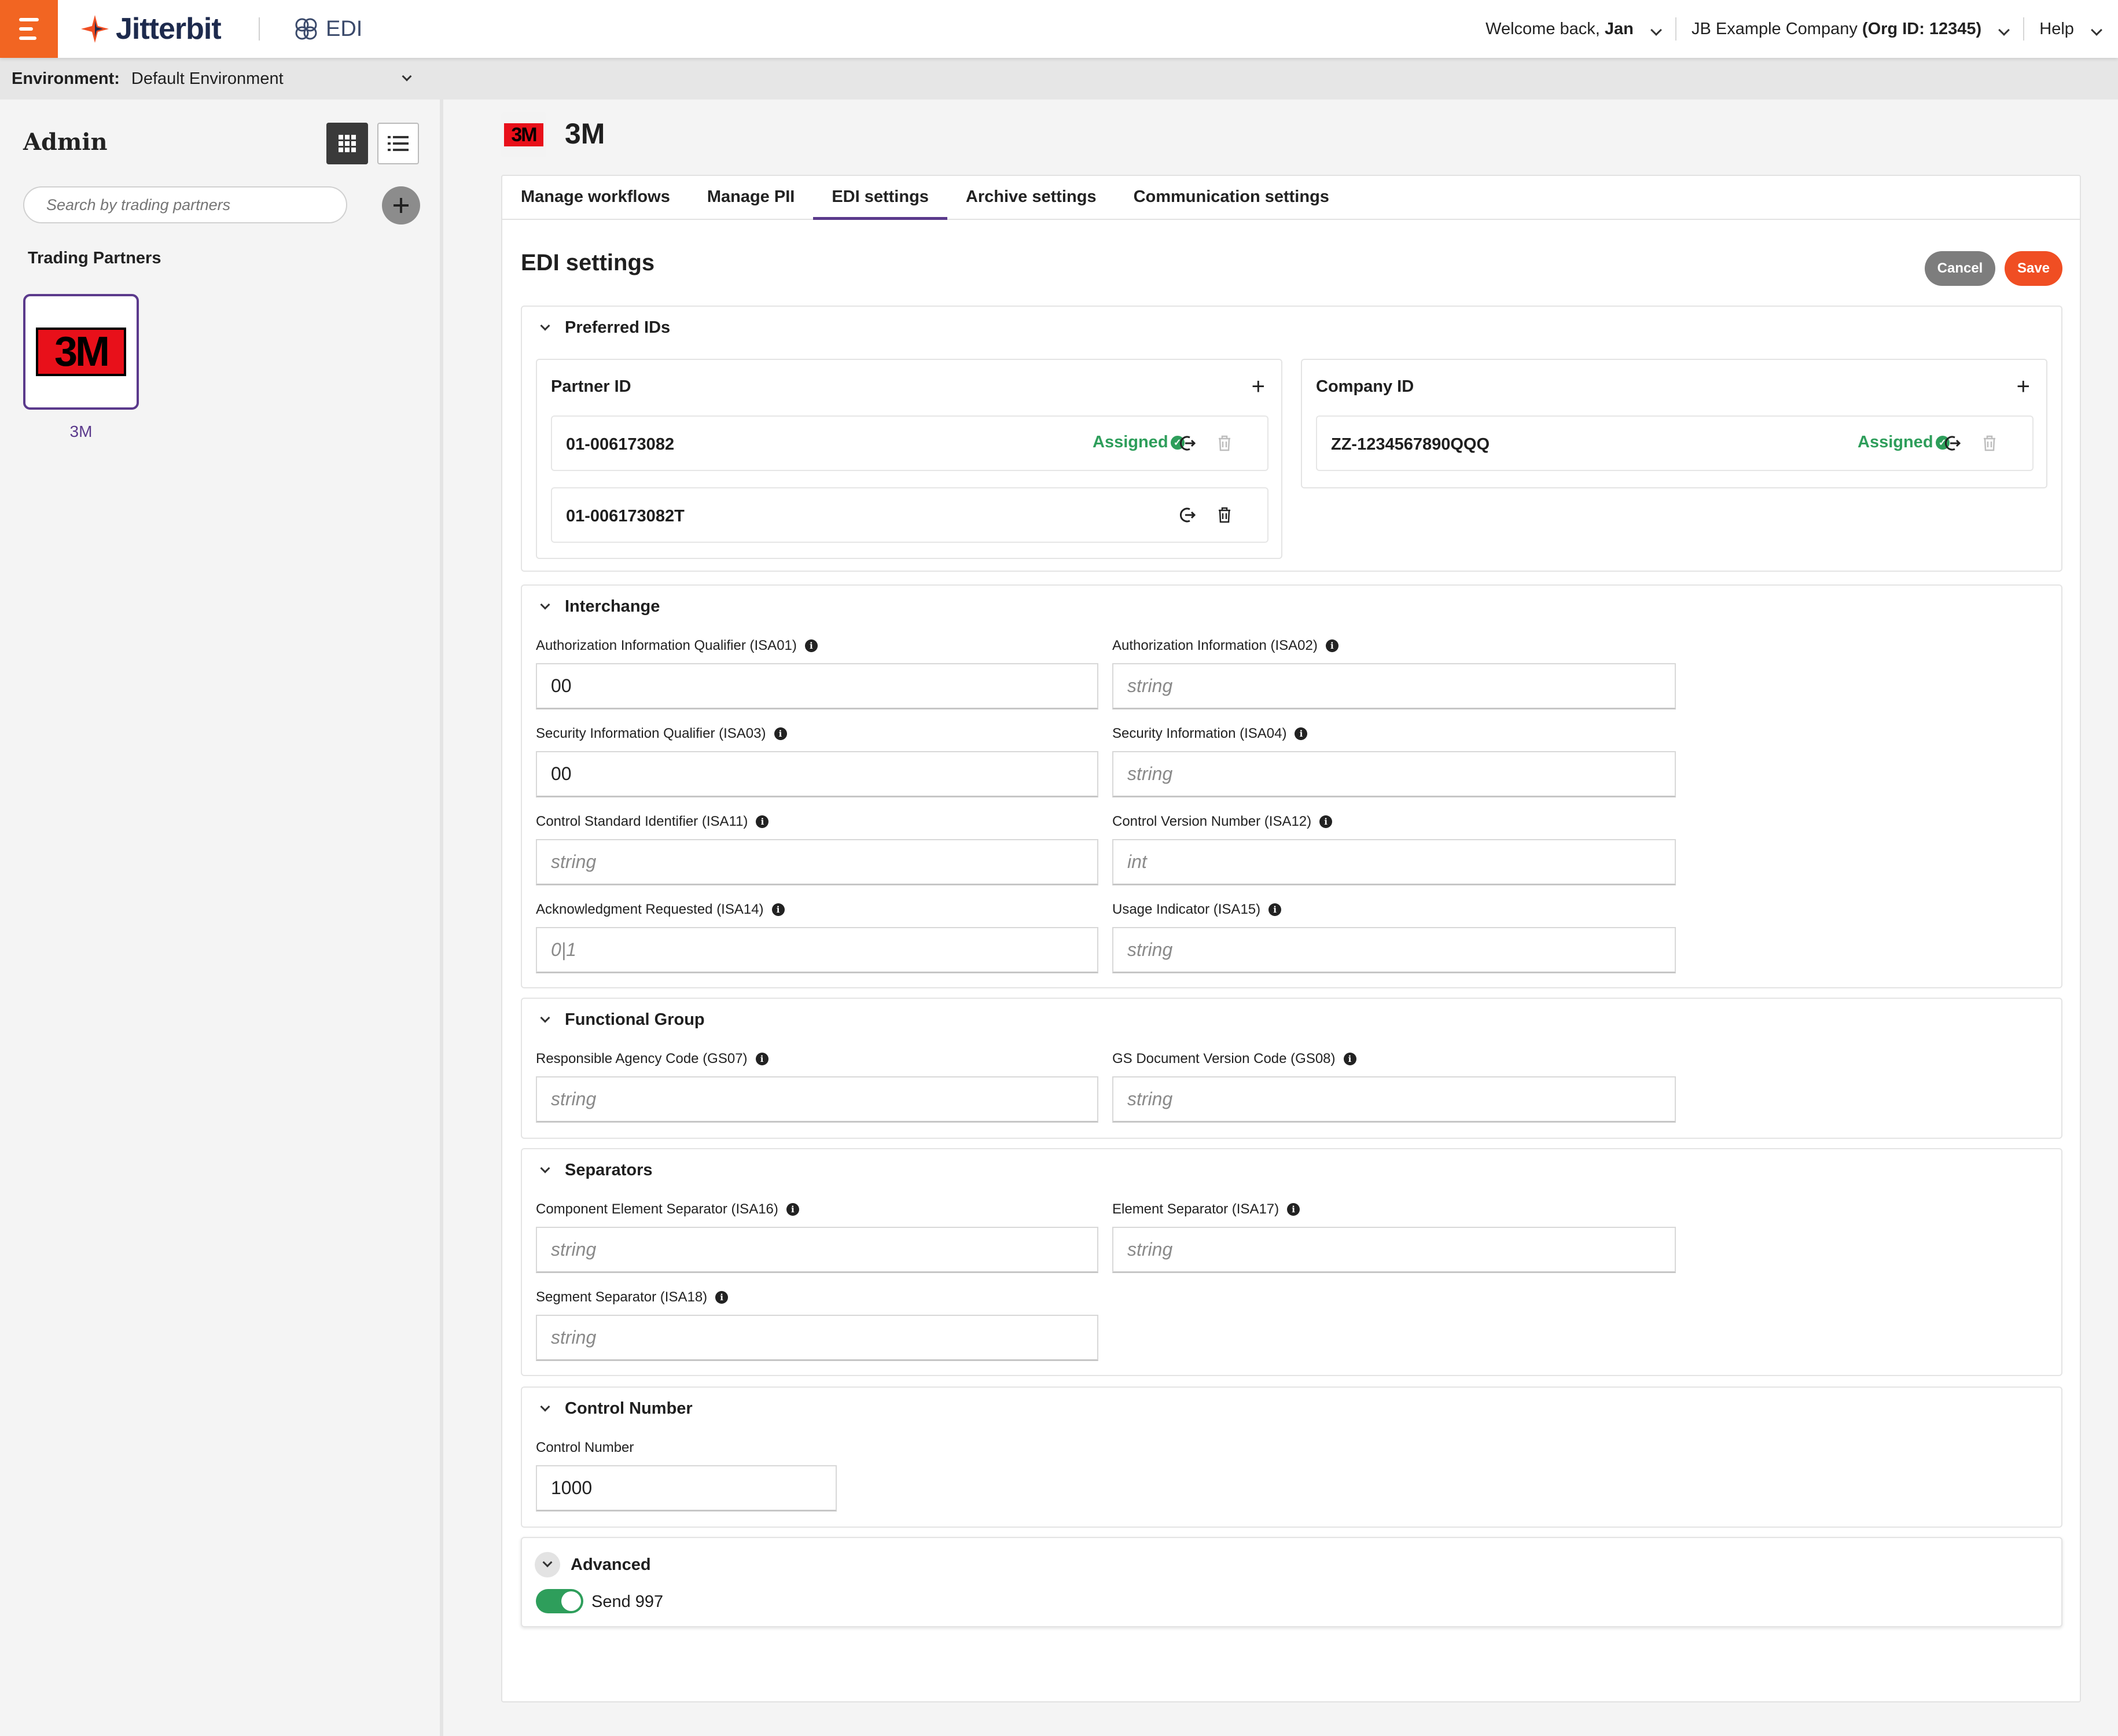  Describe the element at coordinates (1674, 423) in the screenshot. I see `company-id-panel: Company ID + ZZ-1234567890QQQ Assigned ✓` at that location.